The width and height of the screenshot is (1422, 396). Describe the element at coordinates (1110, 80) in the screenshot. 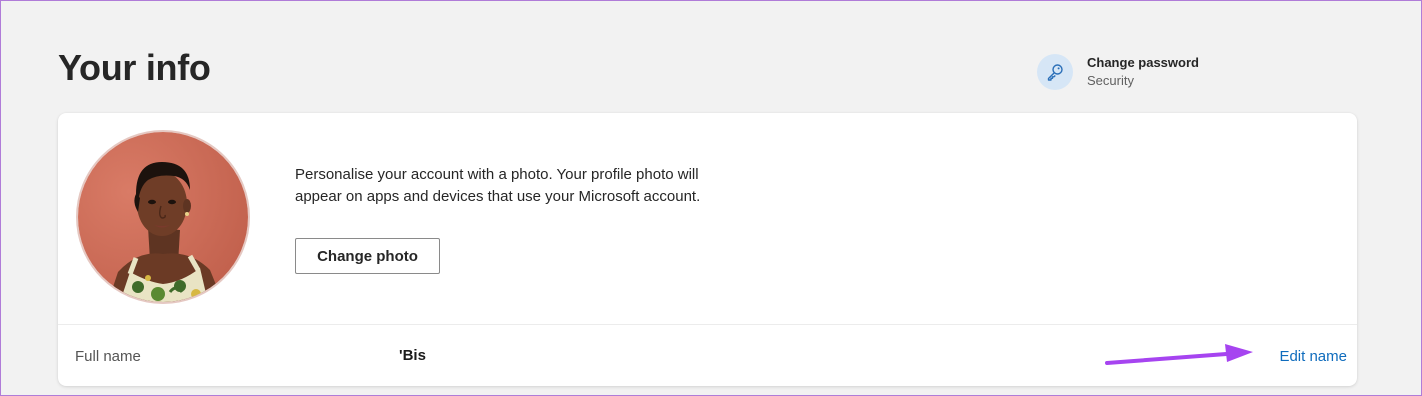

I see `security-label: Security` at that location.